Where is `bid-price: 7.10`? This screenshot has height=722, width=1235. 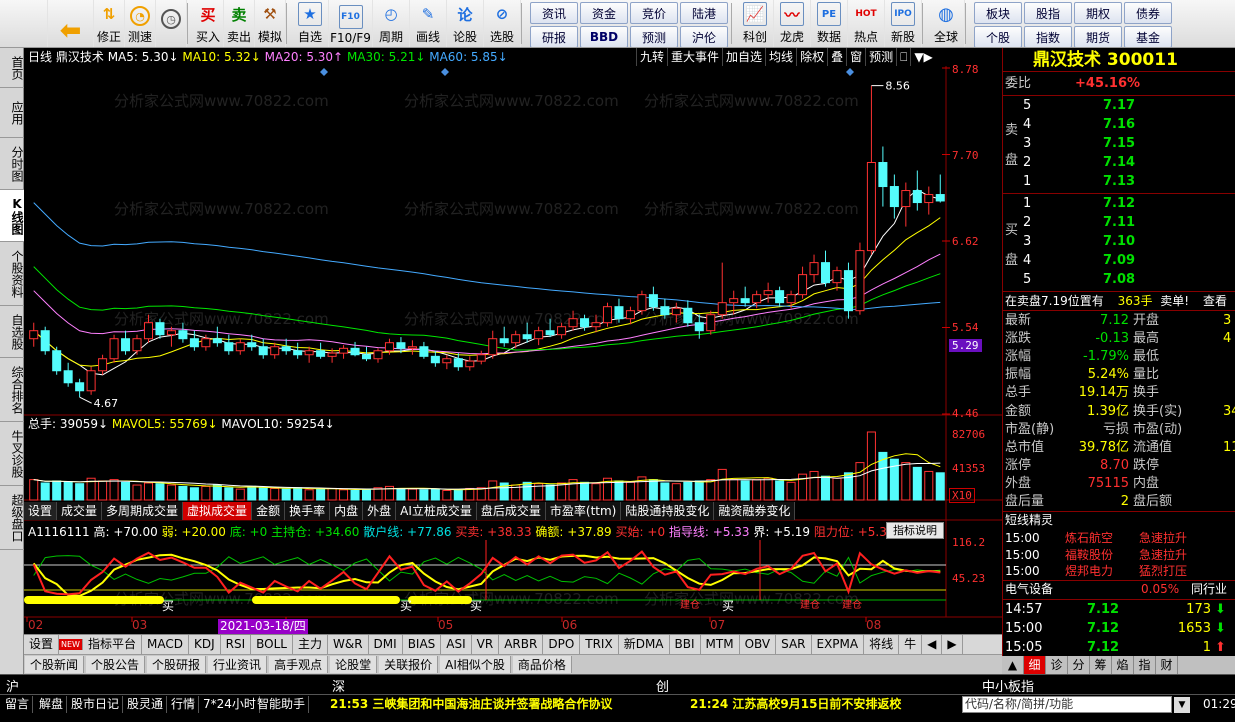
bid-price: 7.10 is located at coordinates (1119, 242).